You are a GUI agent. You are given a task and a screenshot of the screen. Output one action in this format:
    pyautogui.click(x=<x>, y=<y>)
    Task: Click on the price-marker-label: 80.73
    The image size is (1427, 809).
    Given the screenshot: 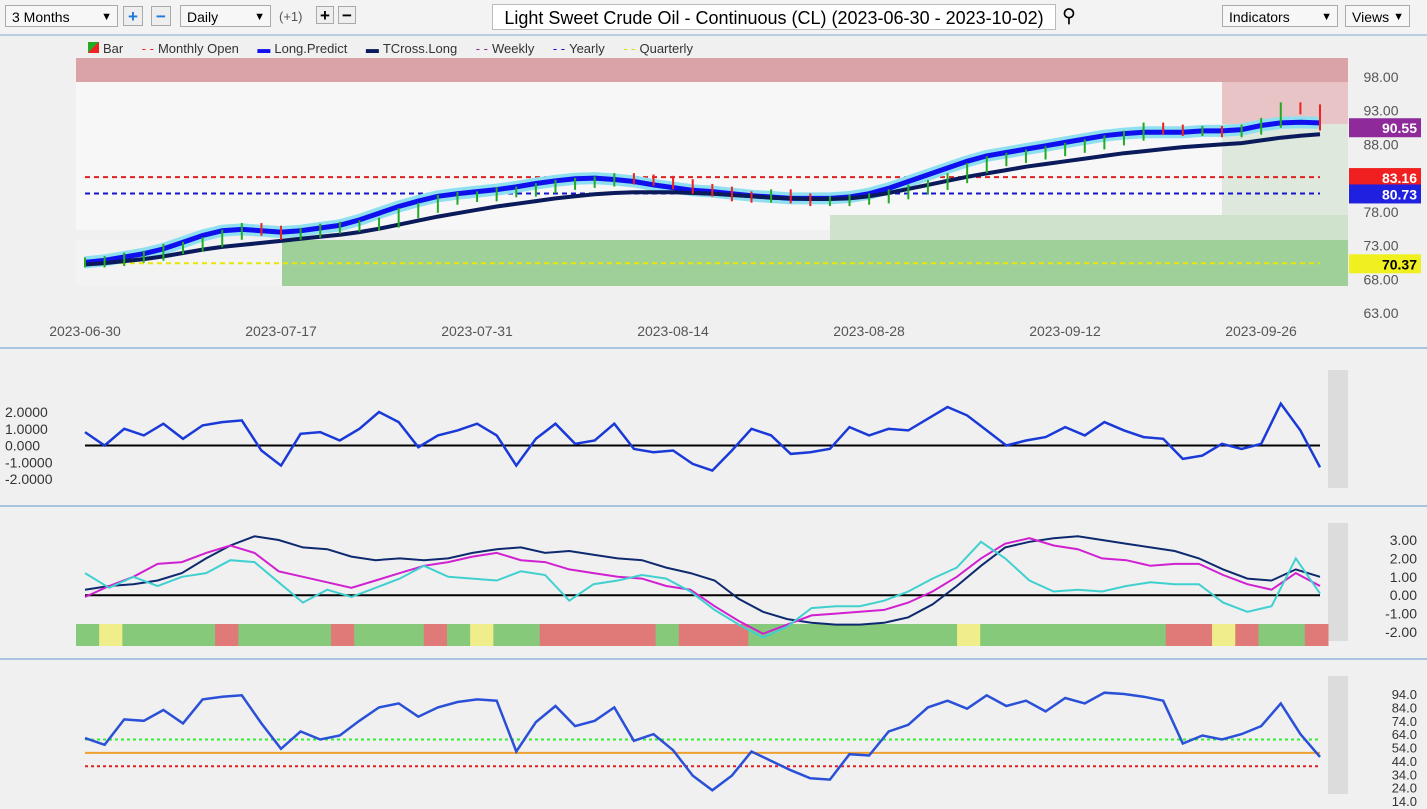 What is the action you would take?
    pyautogui.click(x=1399, y=194)
    